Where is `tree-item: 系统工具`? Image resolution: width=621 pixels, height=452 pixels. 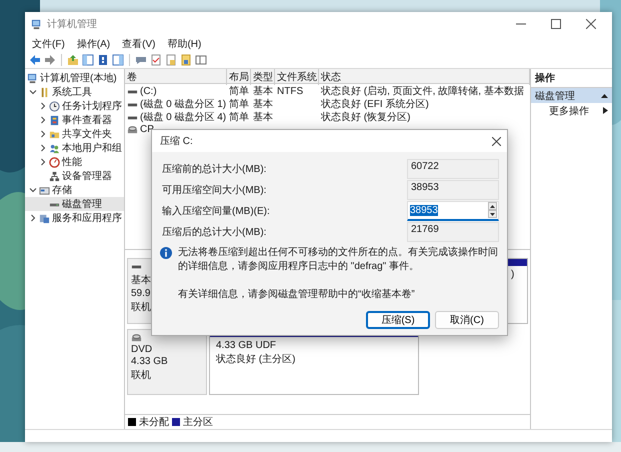
tree-item: 系统工具 is located at coordinates (74, 92).